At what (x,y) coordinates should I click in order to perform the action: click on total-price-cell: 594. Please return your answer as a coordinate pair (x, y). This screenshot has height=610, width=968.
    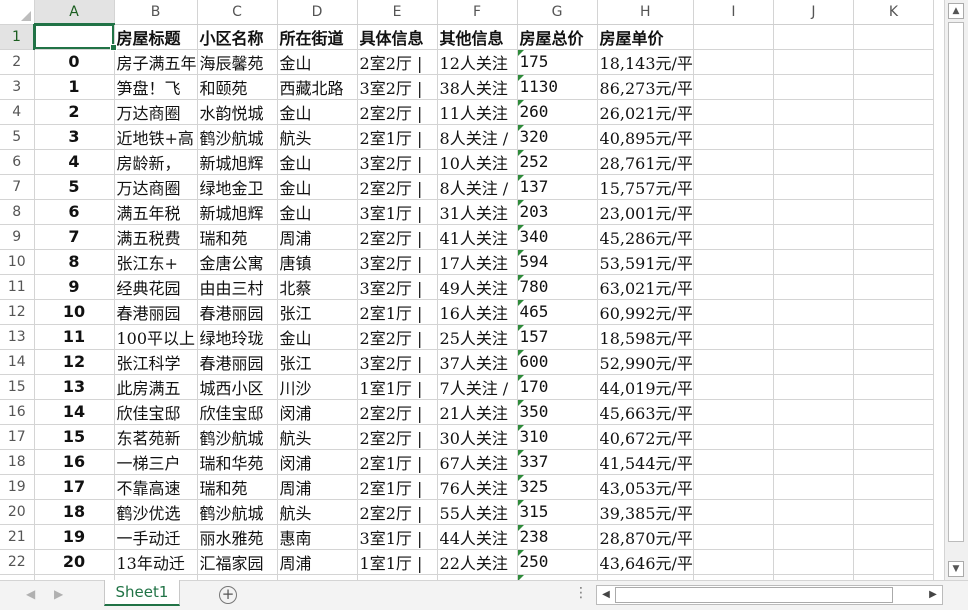
    Looking at the image, I should click on (557, 262).